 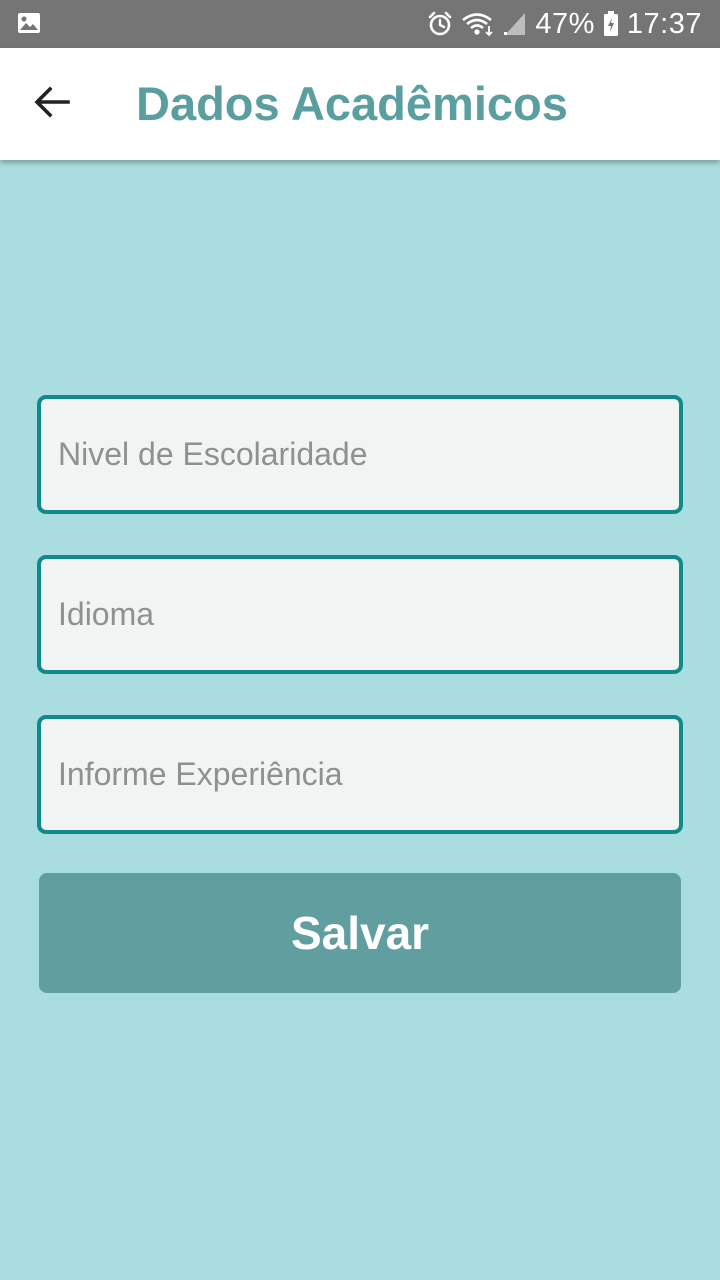 I want to click on image-icon, so click(x=29, y=23).